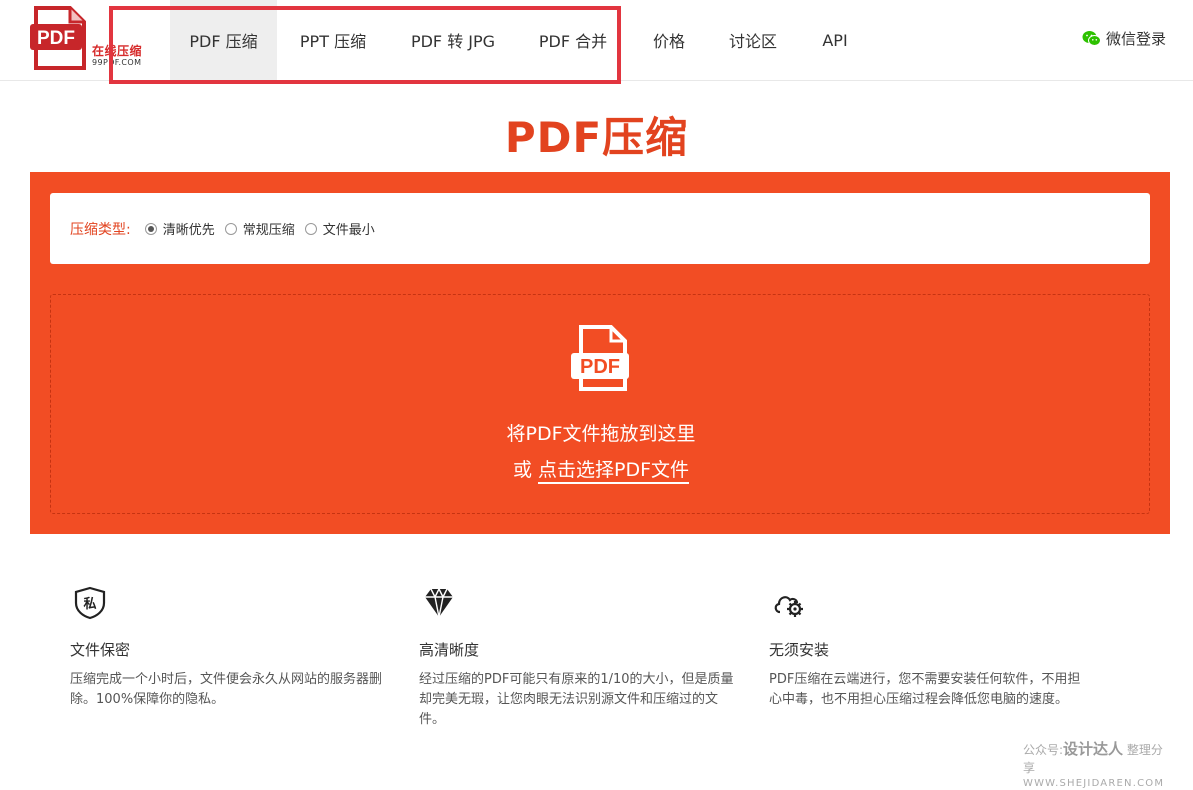 The image size is (1193, 790). I want to click on pdf-icon-text: PDF, so click(600, 367).